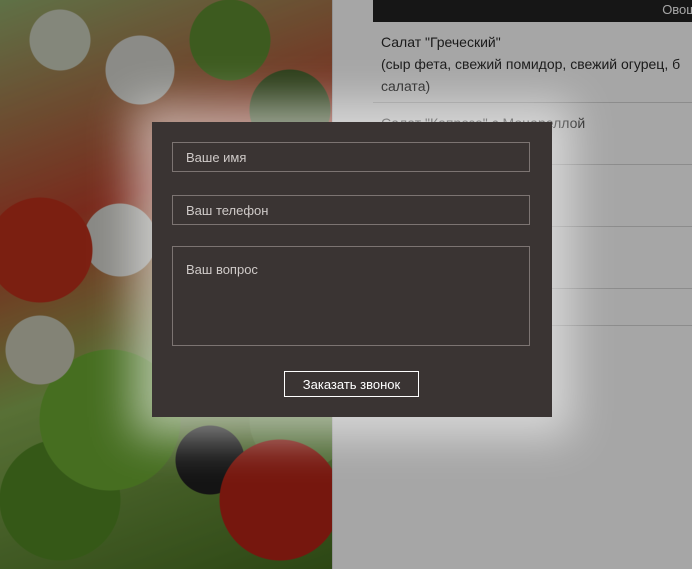 The image size is (692, 569). I want to click on question-field, so click(351, 296).